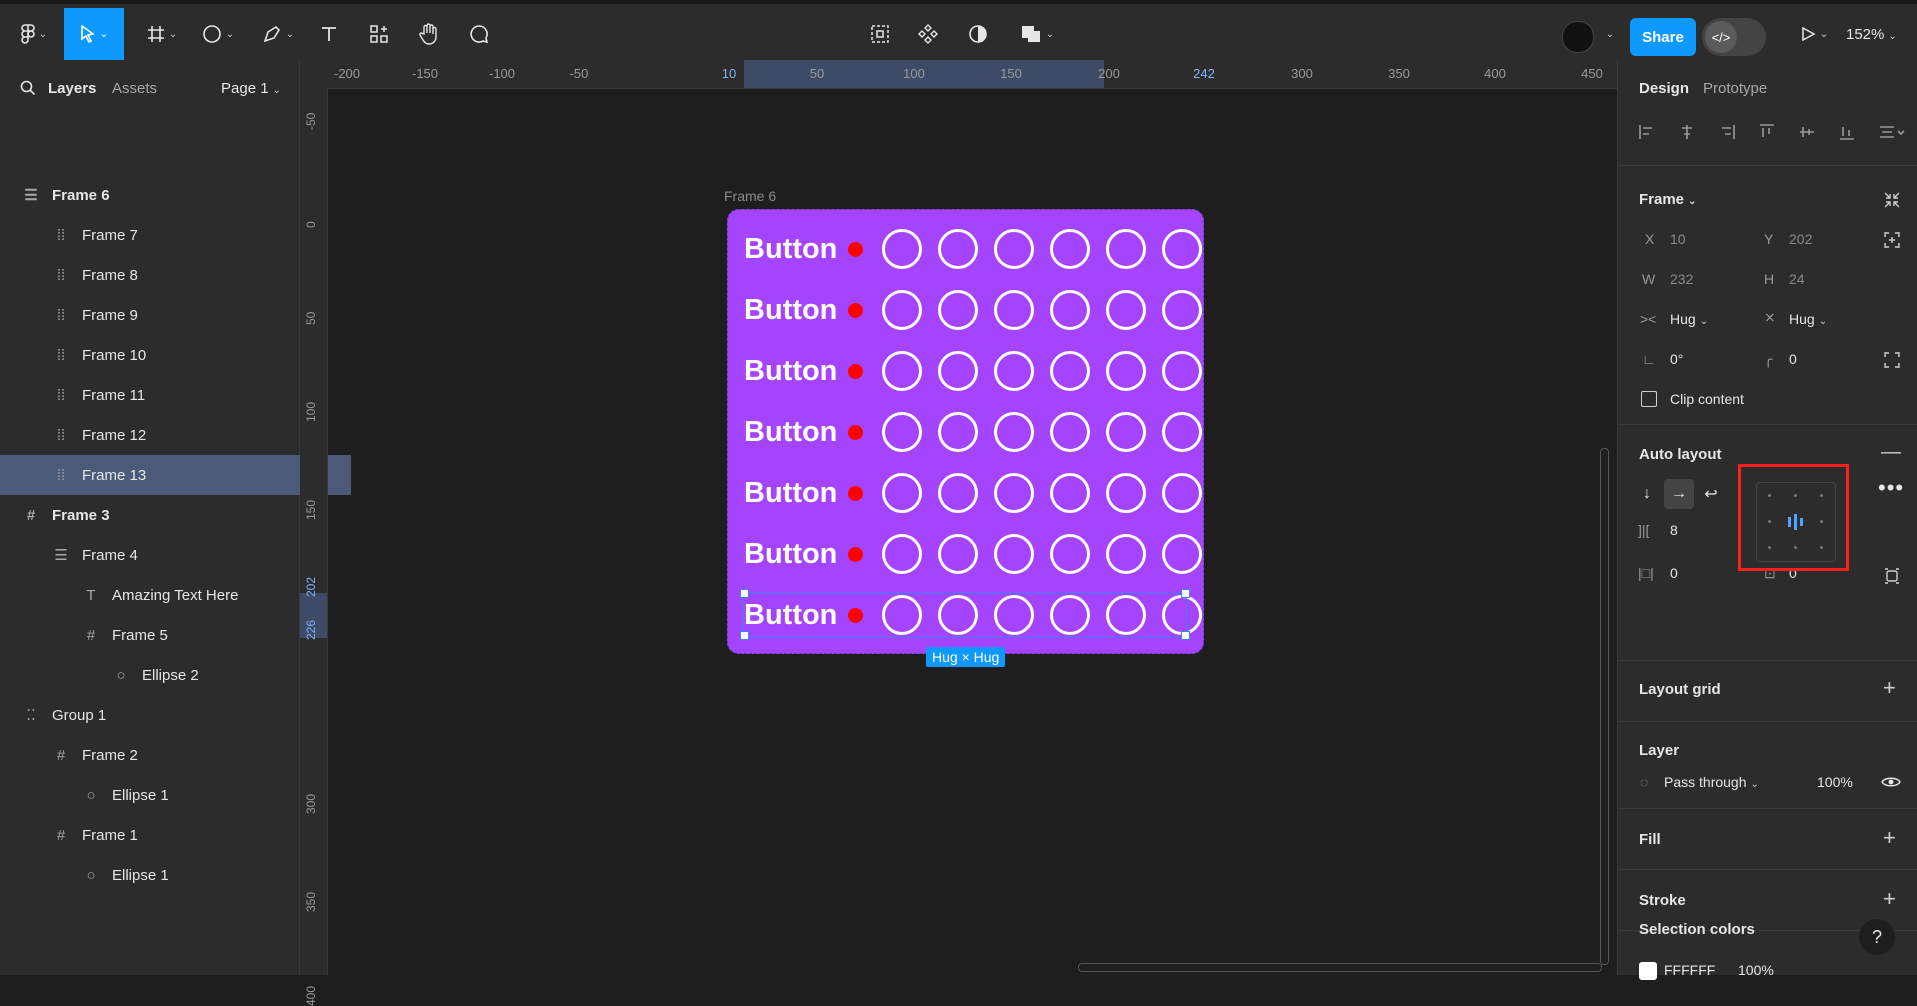 This screenshot has width=1917, height=1006. What do you see at coordinates (1756, 970) in the screenshot?
I see `selection-color-opacity: 100%` at bounding box center [1756, 970].